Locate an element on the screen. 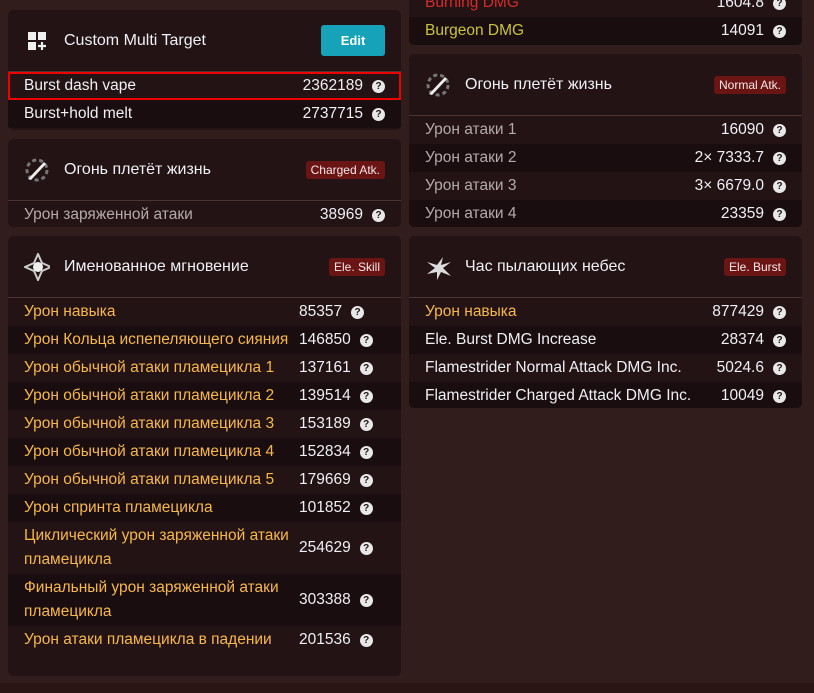 This screenshot has width=814, height=693. stat-value: 2737715 is located at coordinates (332, 113).